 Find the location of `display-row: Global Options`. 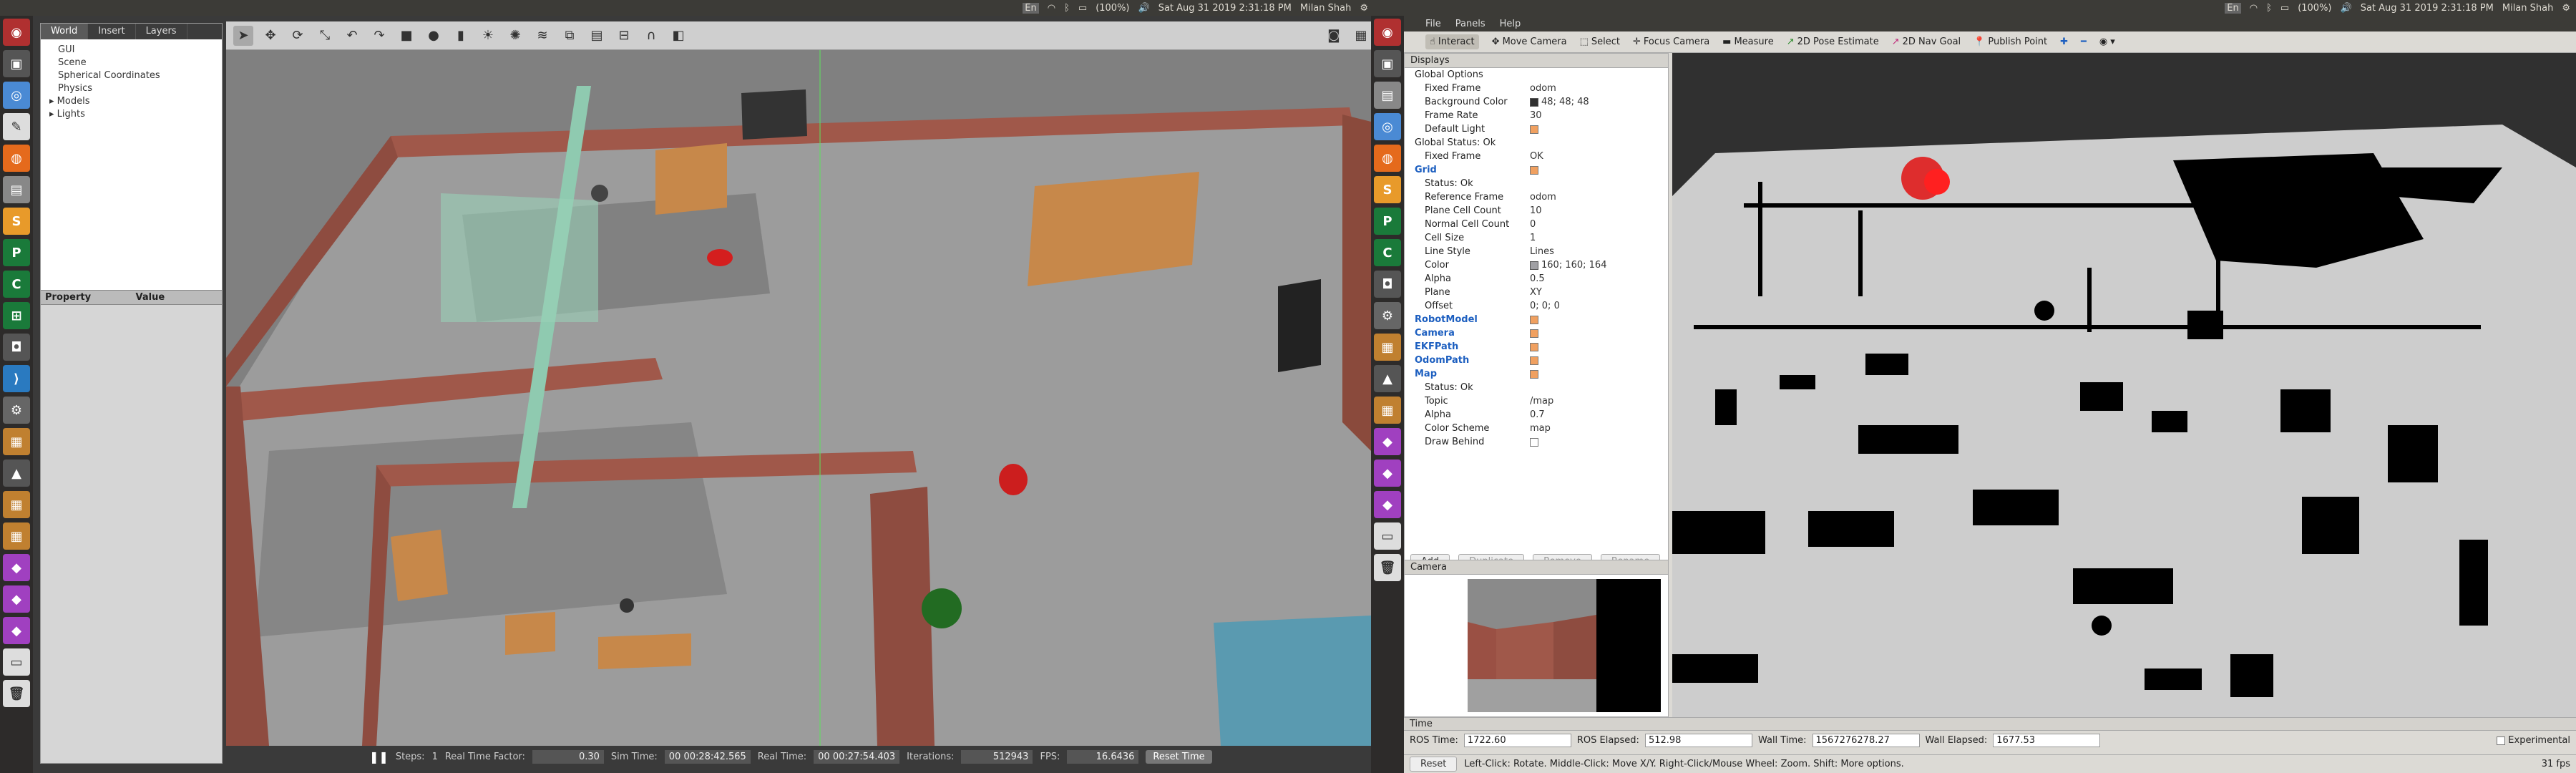

display-row: Global Options is located at coordinates (1536, 75).